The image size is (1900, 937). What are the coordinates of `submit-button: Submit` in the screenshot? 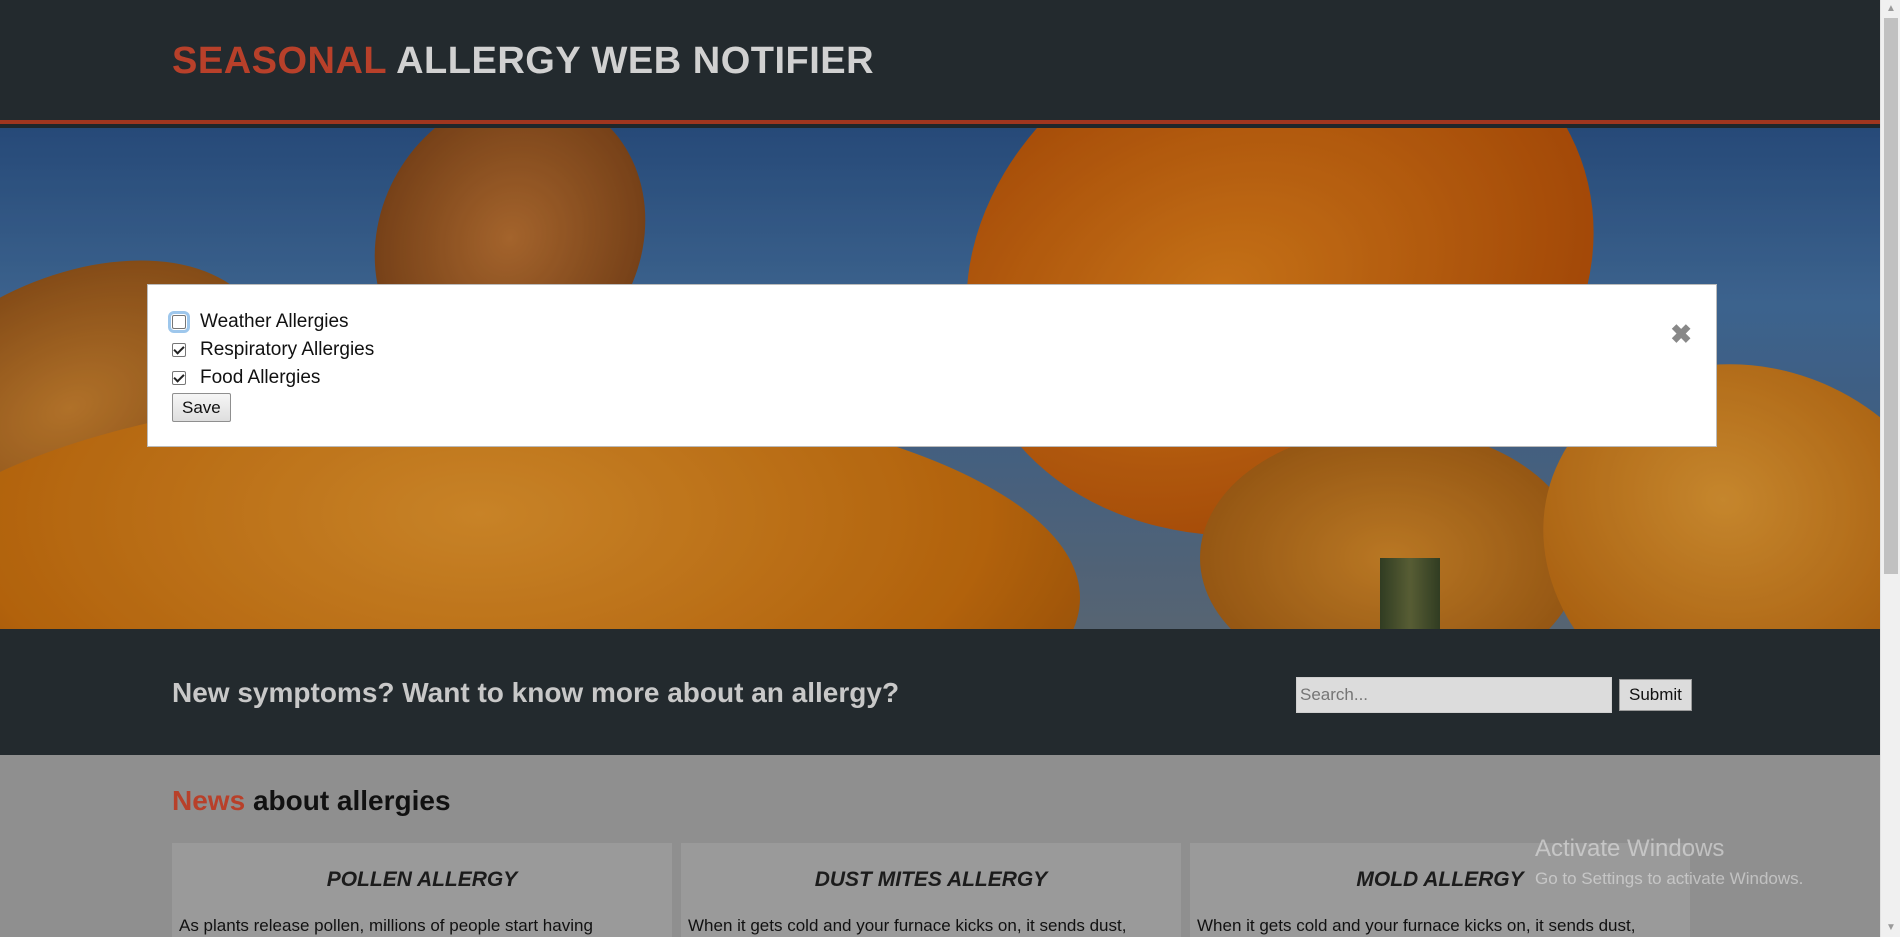 It's located at (1655, 695).